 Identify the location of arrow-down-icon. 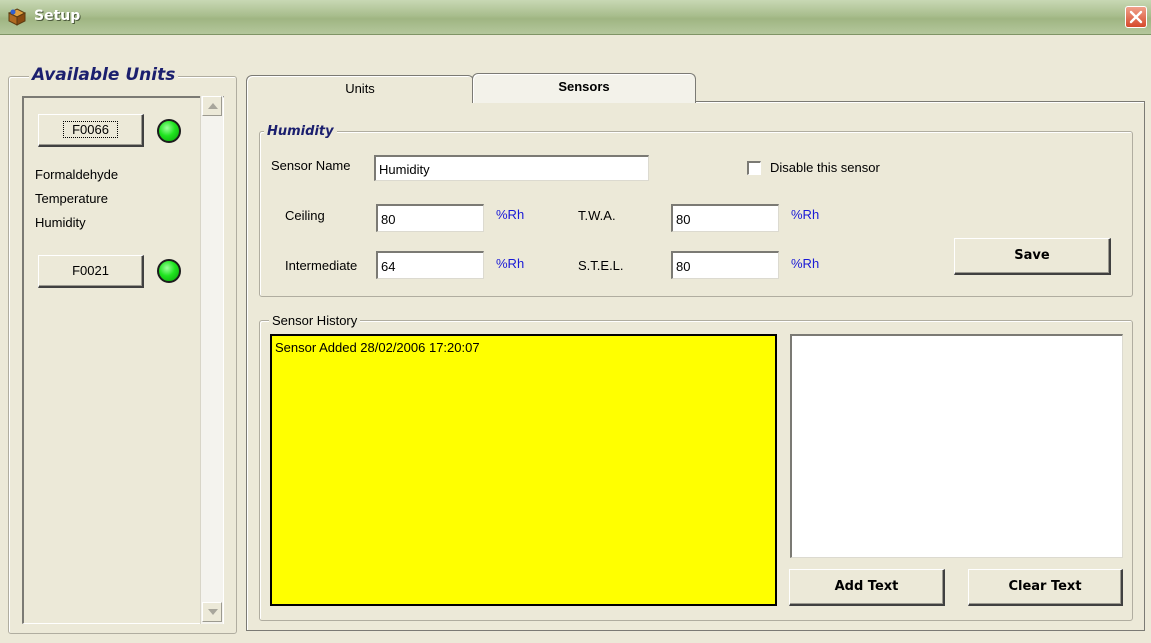
(213, 612).